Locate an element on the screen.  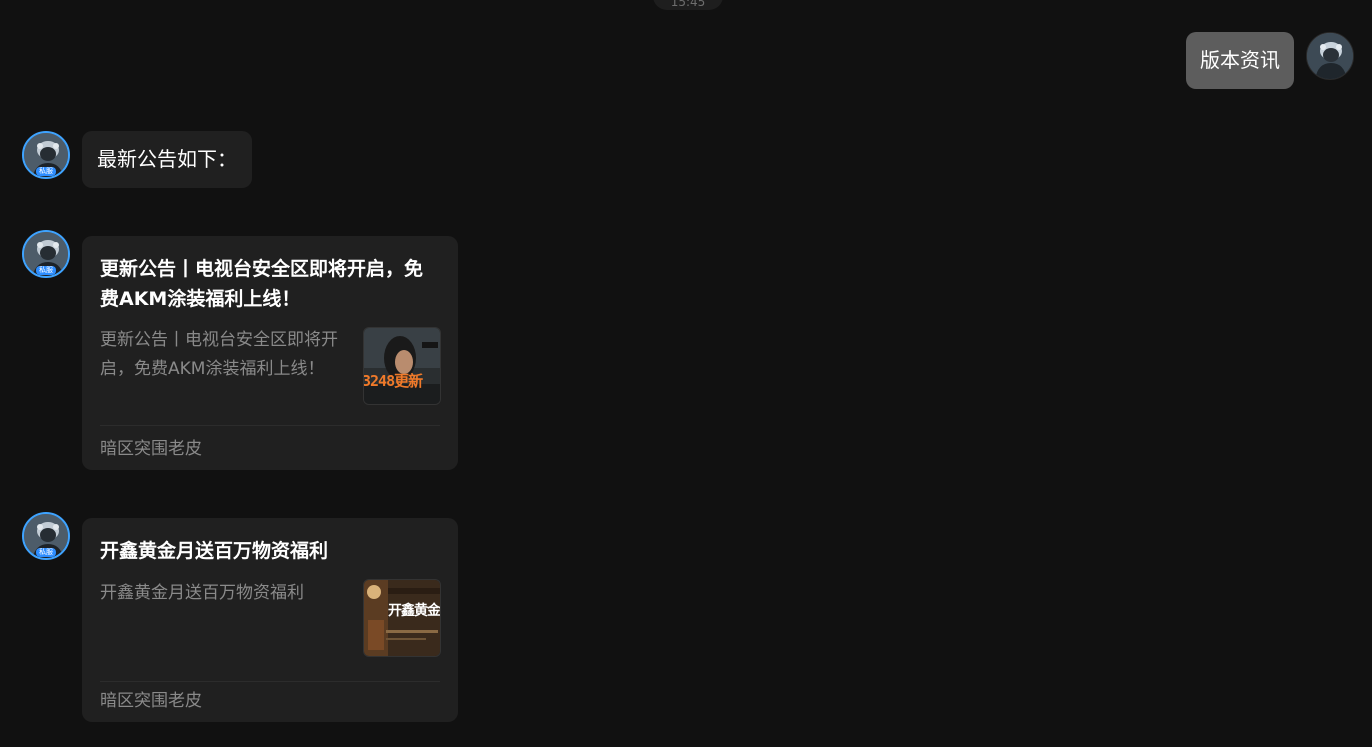
card-title: 更新公告丨电视台安全区即将开启，免费AKM涂装福利上线！ is located at coordinates (262, 284).